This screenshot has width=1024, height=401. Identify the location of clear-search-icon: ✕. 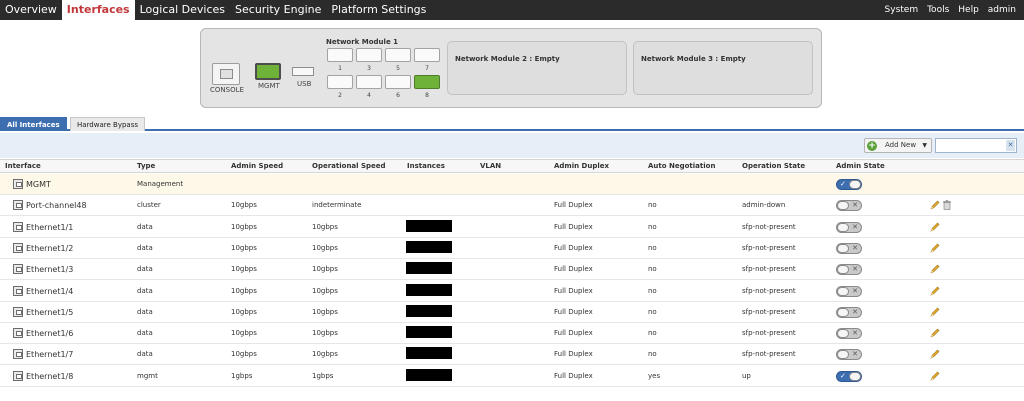
(1010, 145).